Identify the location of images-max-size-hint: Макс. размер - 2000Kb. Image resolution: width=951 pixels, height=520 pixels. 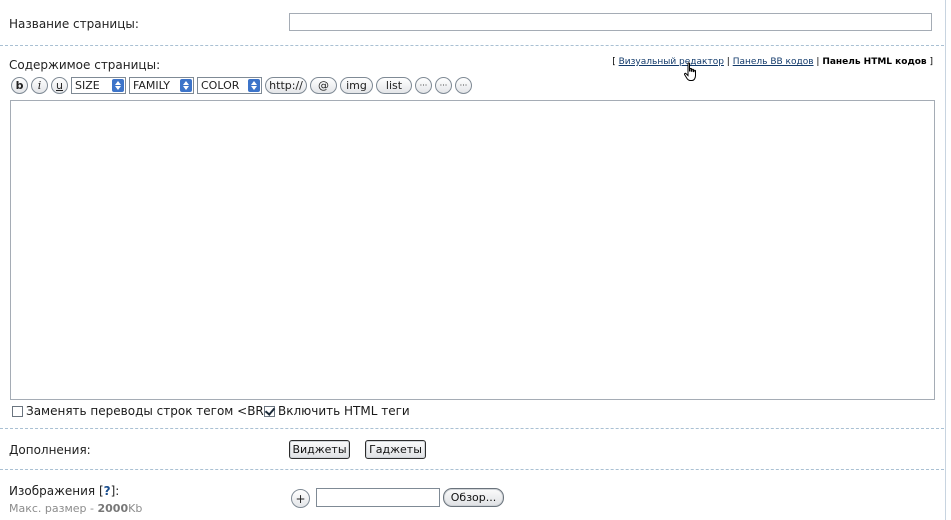
(75, 508).